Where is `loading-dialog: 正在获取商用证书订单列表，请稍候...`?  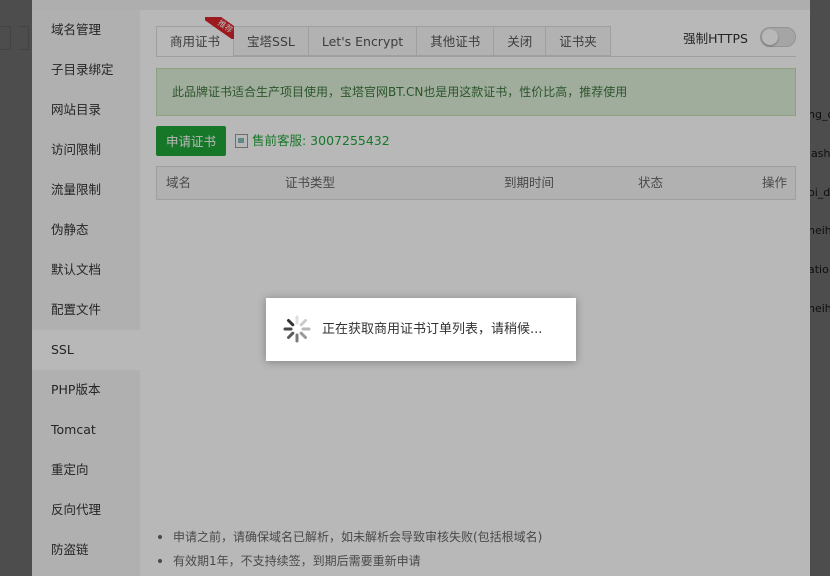 loading-dialog: 正在获取商用证书订单列表，请稍候... is located at coordinates (421, 329).